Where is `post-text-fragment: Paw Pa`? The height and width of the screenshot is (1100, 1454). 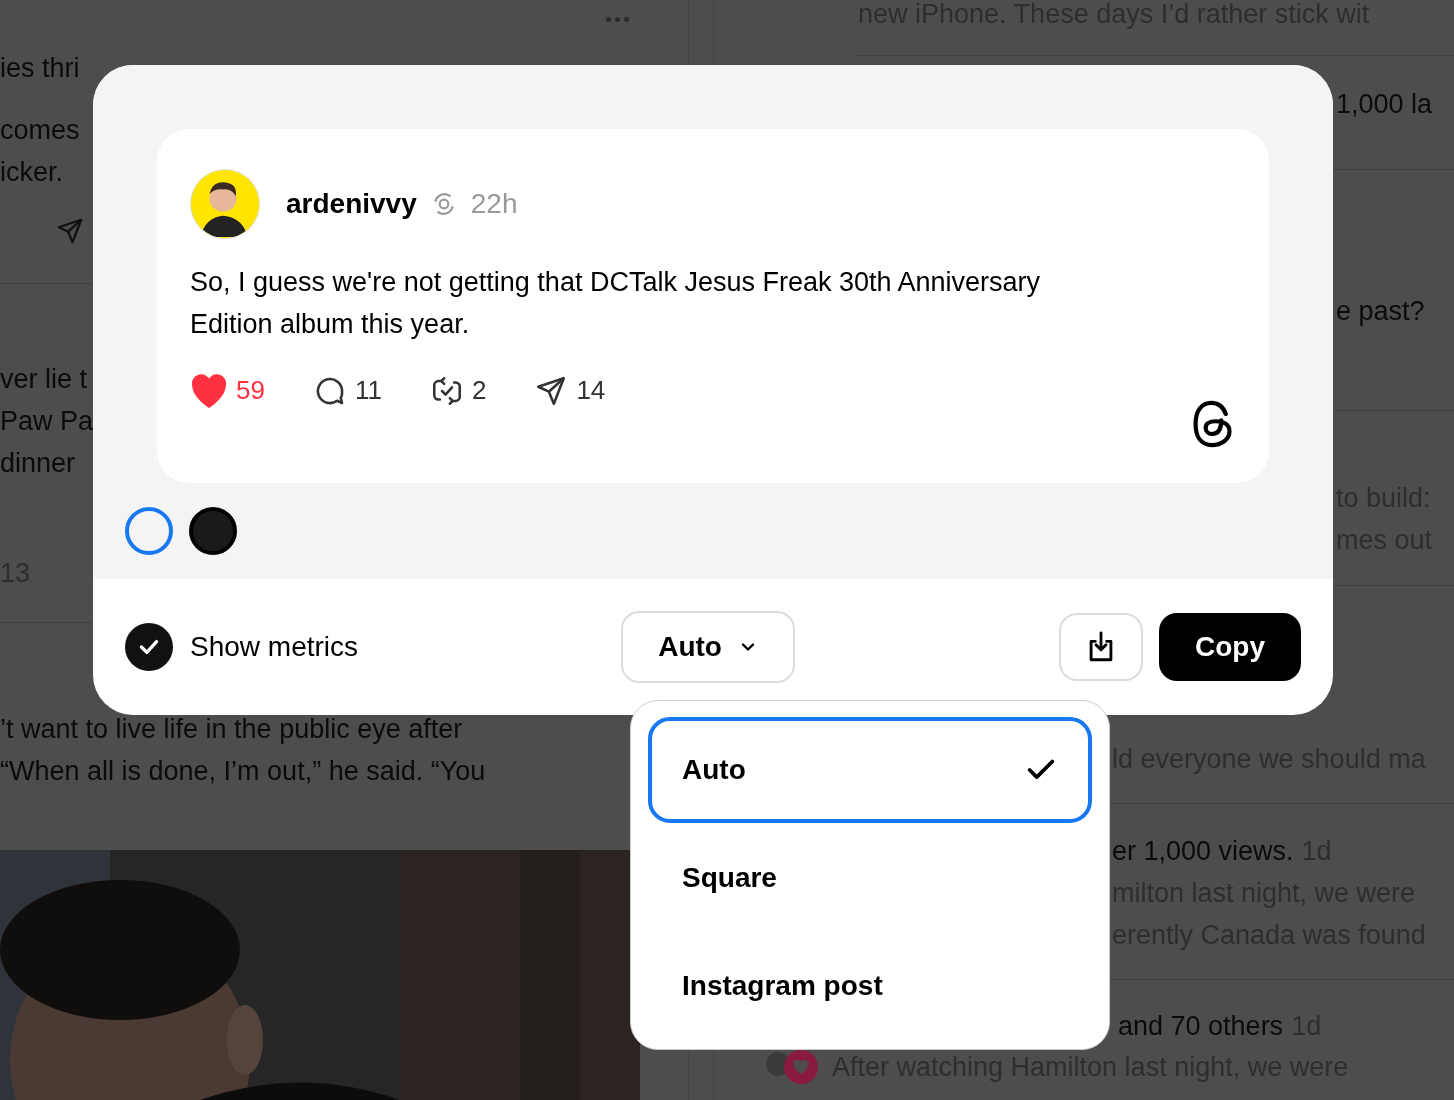
post-text-fragment: Paw Pa is located at coordinates (47, 421).